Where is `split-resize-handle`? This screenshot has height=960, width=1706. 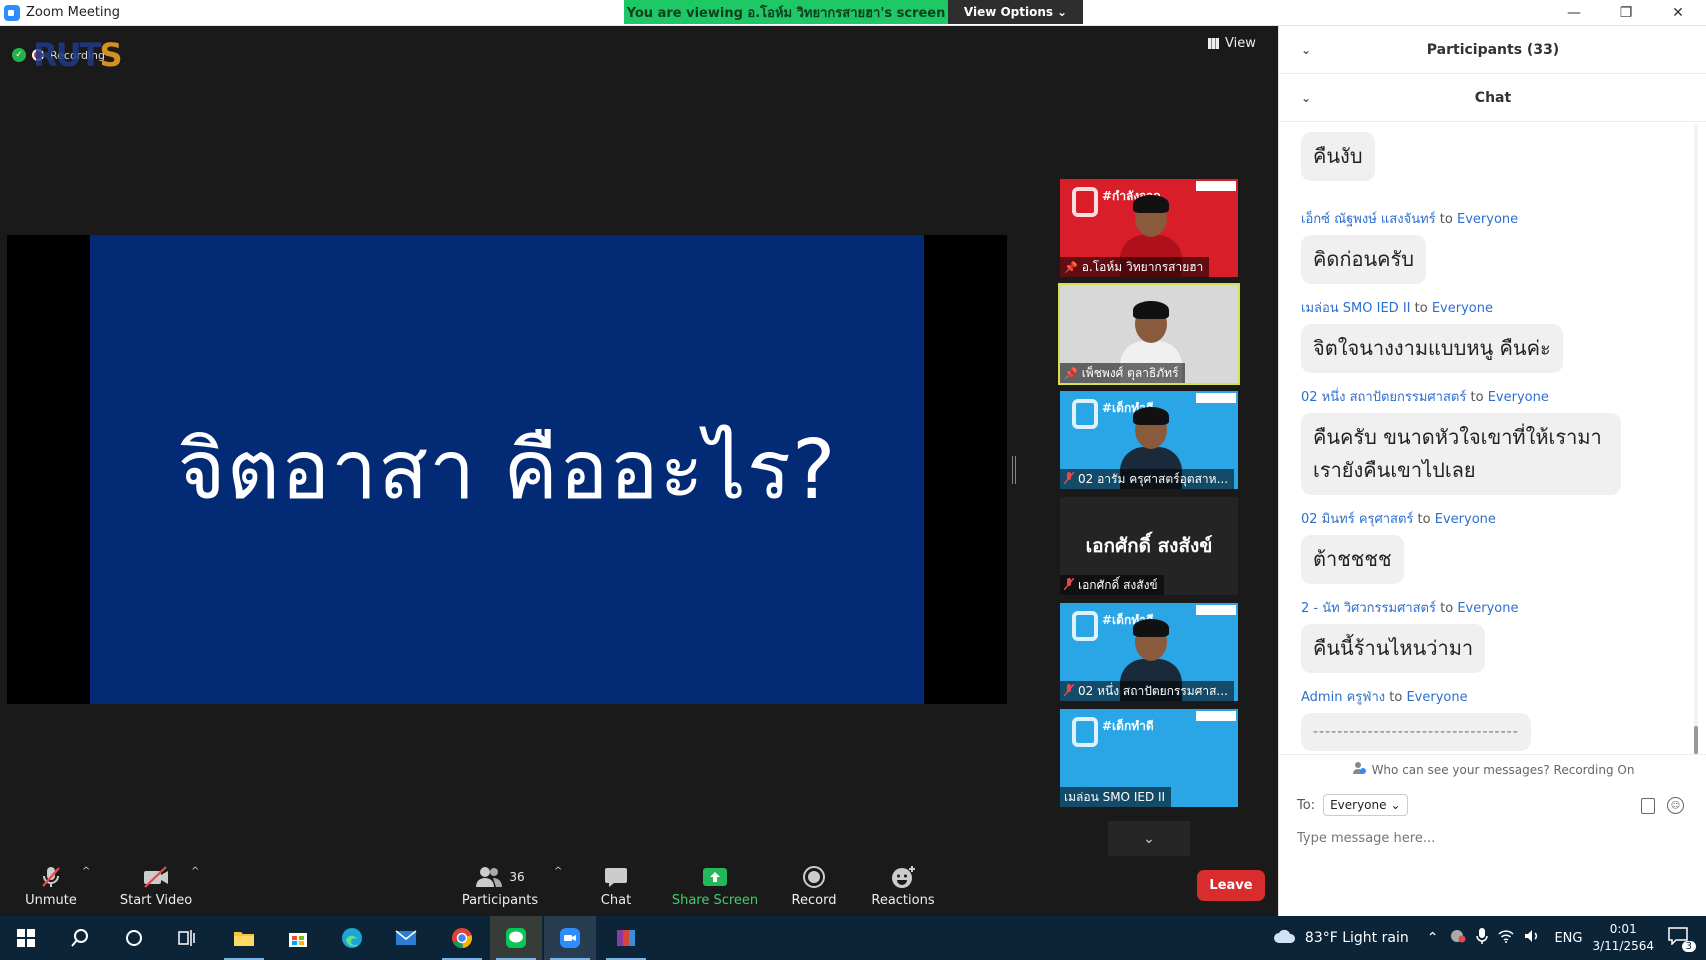
split-resize-handle is located at coordinates (1014, 470).